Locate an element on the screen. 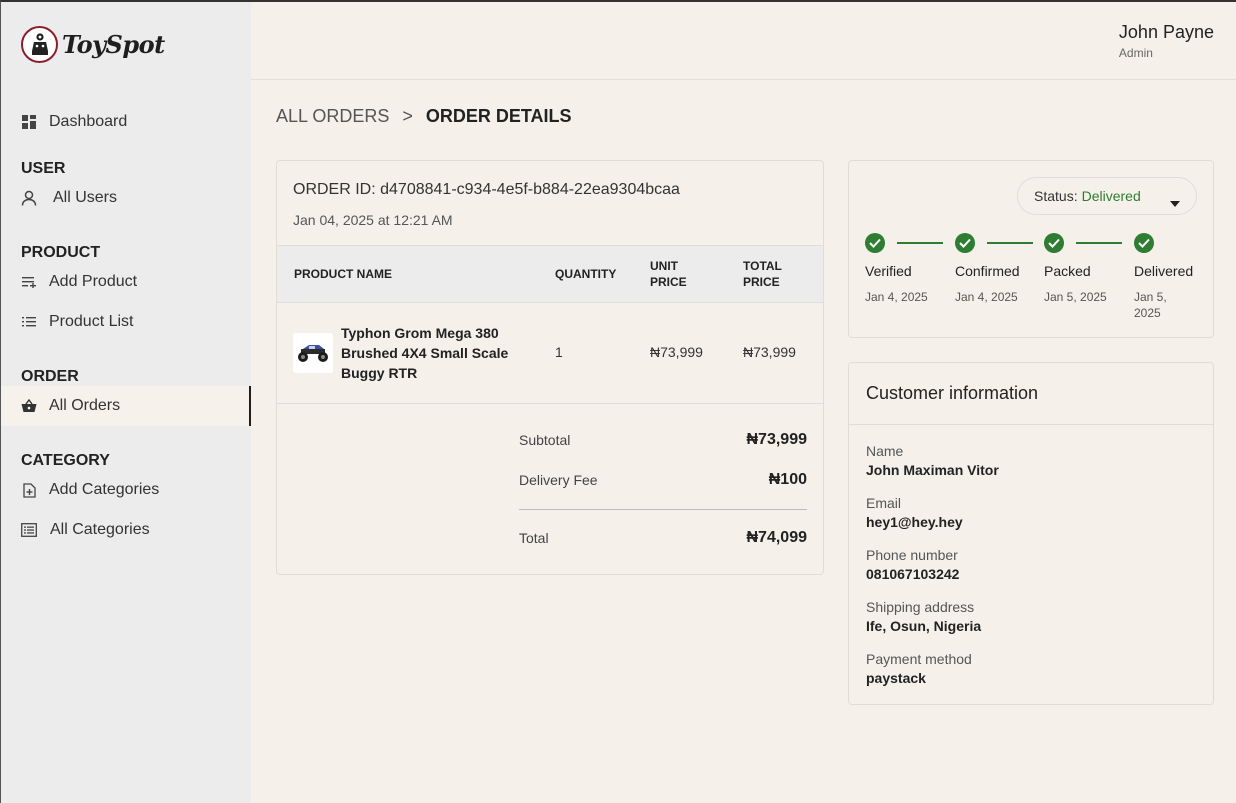 The width and height of the screenshot is (1236, 803). step-date-delivered-line2: 2025 is located at coordinates (1147, 313).